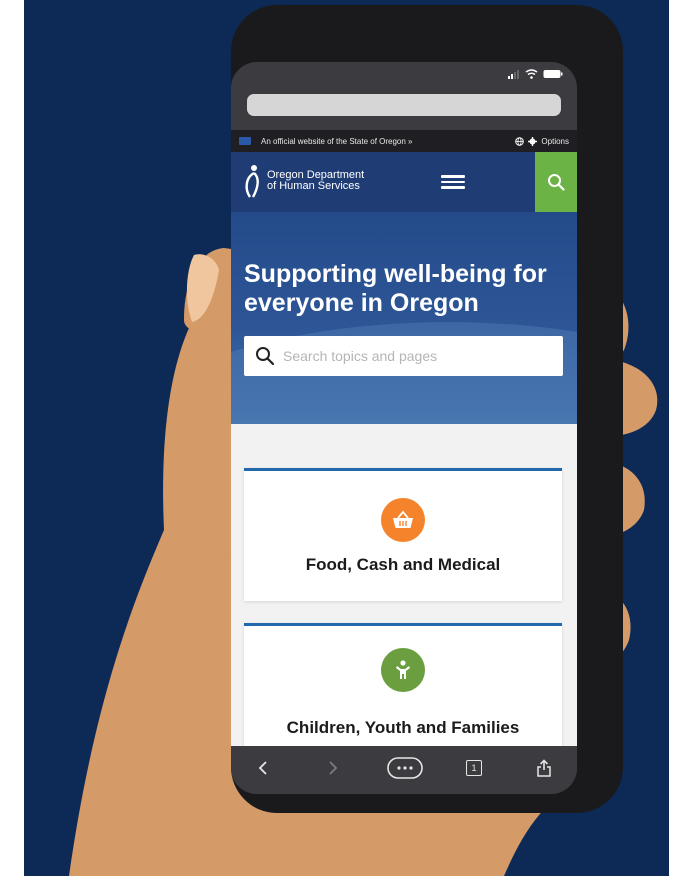 The height and width of the screenshot is (876, 677). I want to click on browser-bottom-bar: 1, so click(404, 770).